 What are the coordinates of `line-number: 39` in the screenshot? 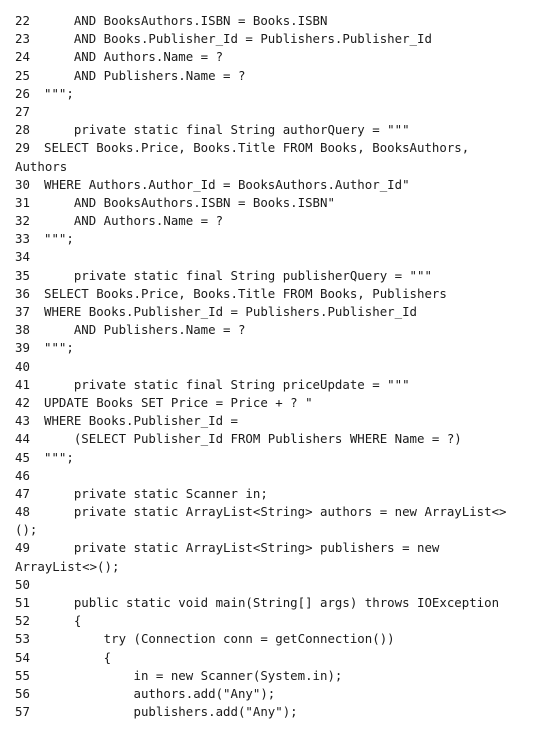 It's located at (22, 348).